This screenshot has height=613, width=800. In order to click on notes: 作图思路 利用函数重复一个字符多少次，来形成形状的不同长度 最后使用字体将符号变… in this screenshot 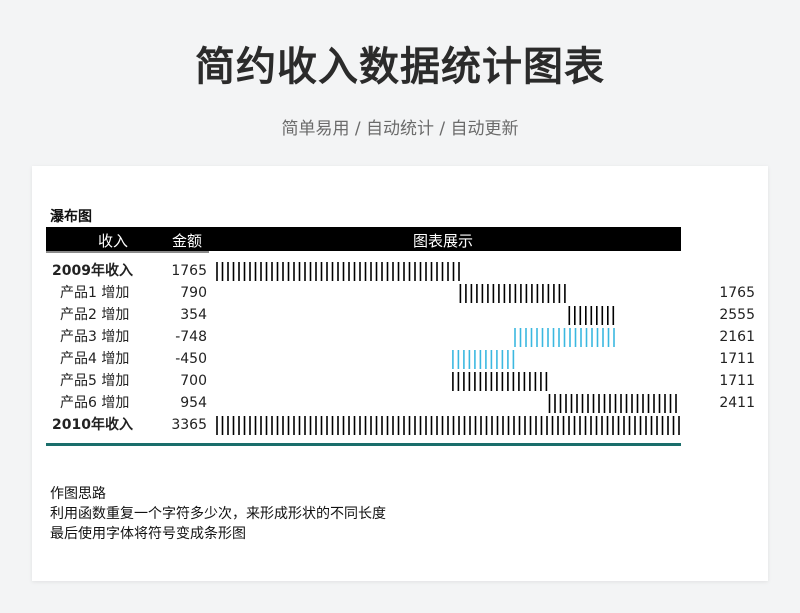, I will do `click(218, 514)`.